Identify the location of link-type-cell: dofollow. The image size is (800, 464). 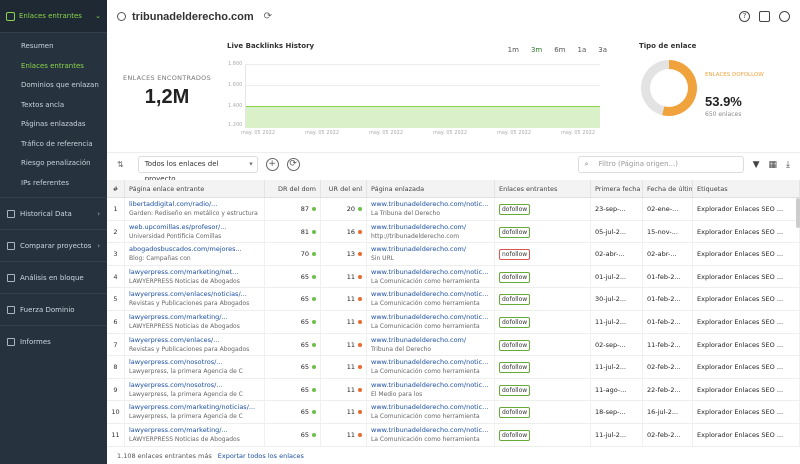
(543, 276).